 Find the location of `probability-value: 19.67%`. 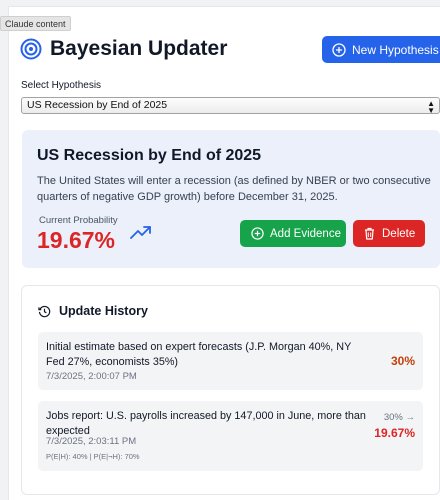

probability-value: 19.67% is located at coordinates (76, 240).